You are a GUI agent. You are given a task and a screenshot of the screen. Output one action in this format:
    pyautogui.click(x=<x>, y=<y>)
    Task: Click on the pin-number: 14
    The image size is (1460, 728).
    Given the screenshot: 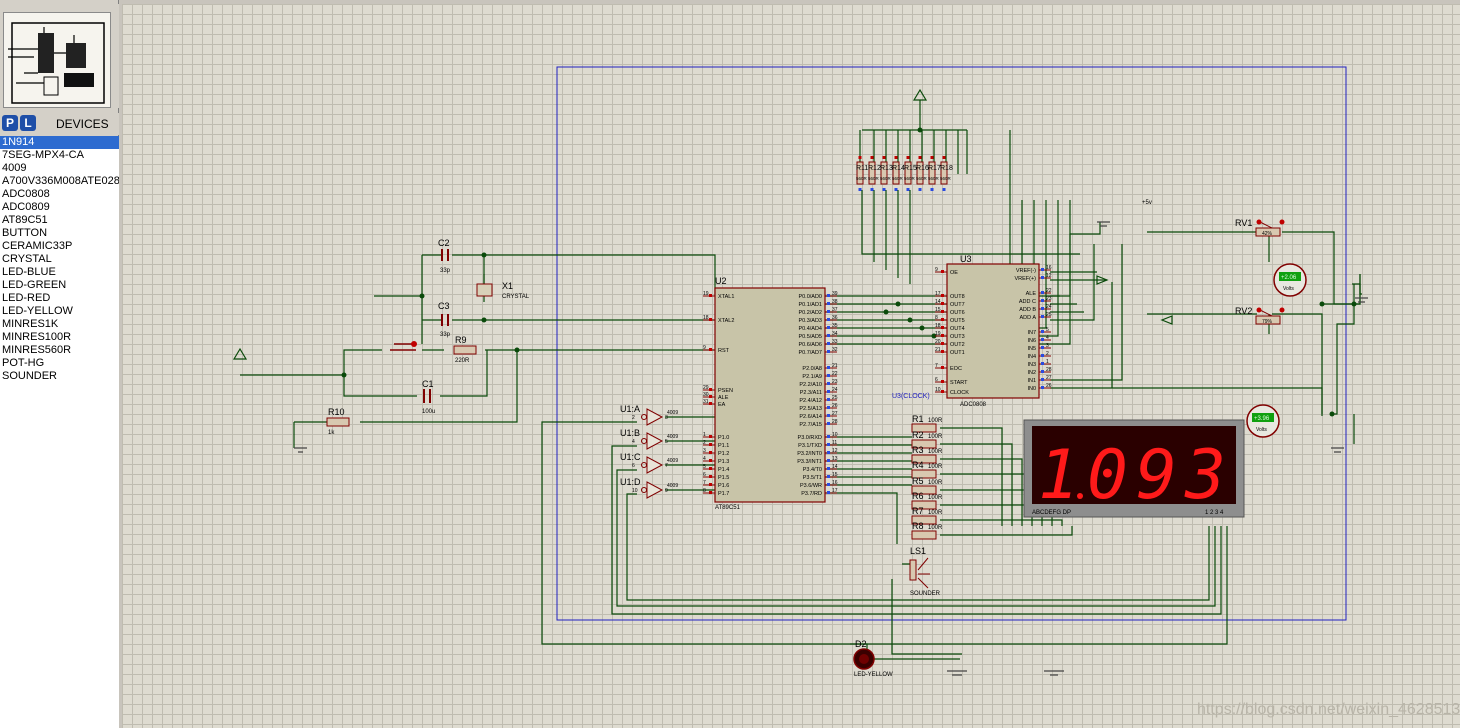 What is the action you would take?
    pyautogui.click(x=835, y=467)
    